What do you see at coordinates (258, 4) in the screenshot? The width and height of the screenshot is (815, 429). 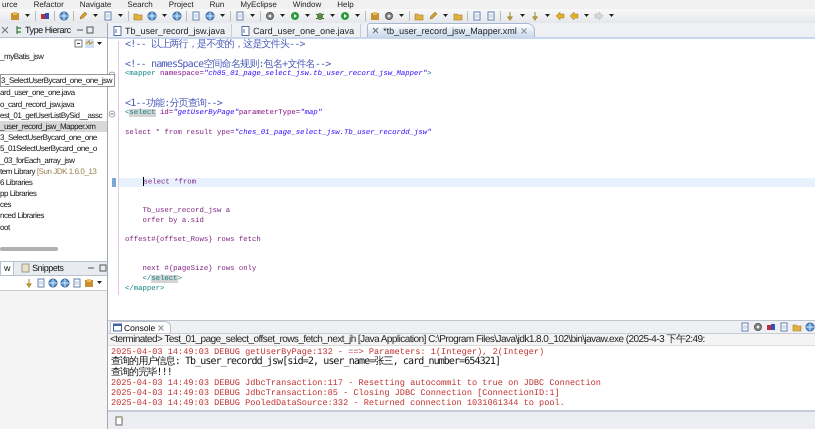 I see `menu-item: MyEclipse` at bounding box center [258, 4].